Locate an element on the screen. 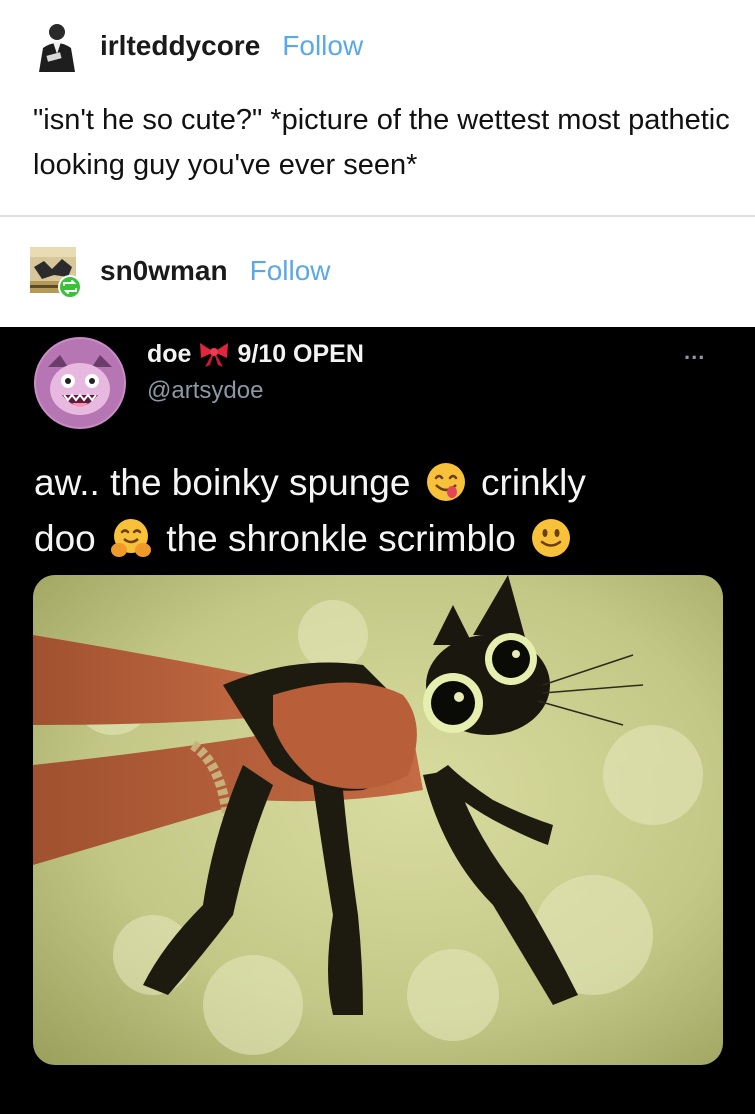 The height and width of the screenshot is (1114, 755). op-header-row: irlteddycore Follow is located at coordinates (231, 46).